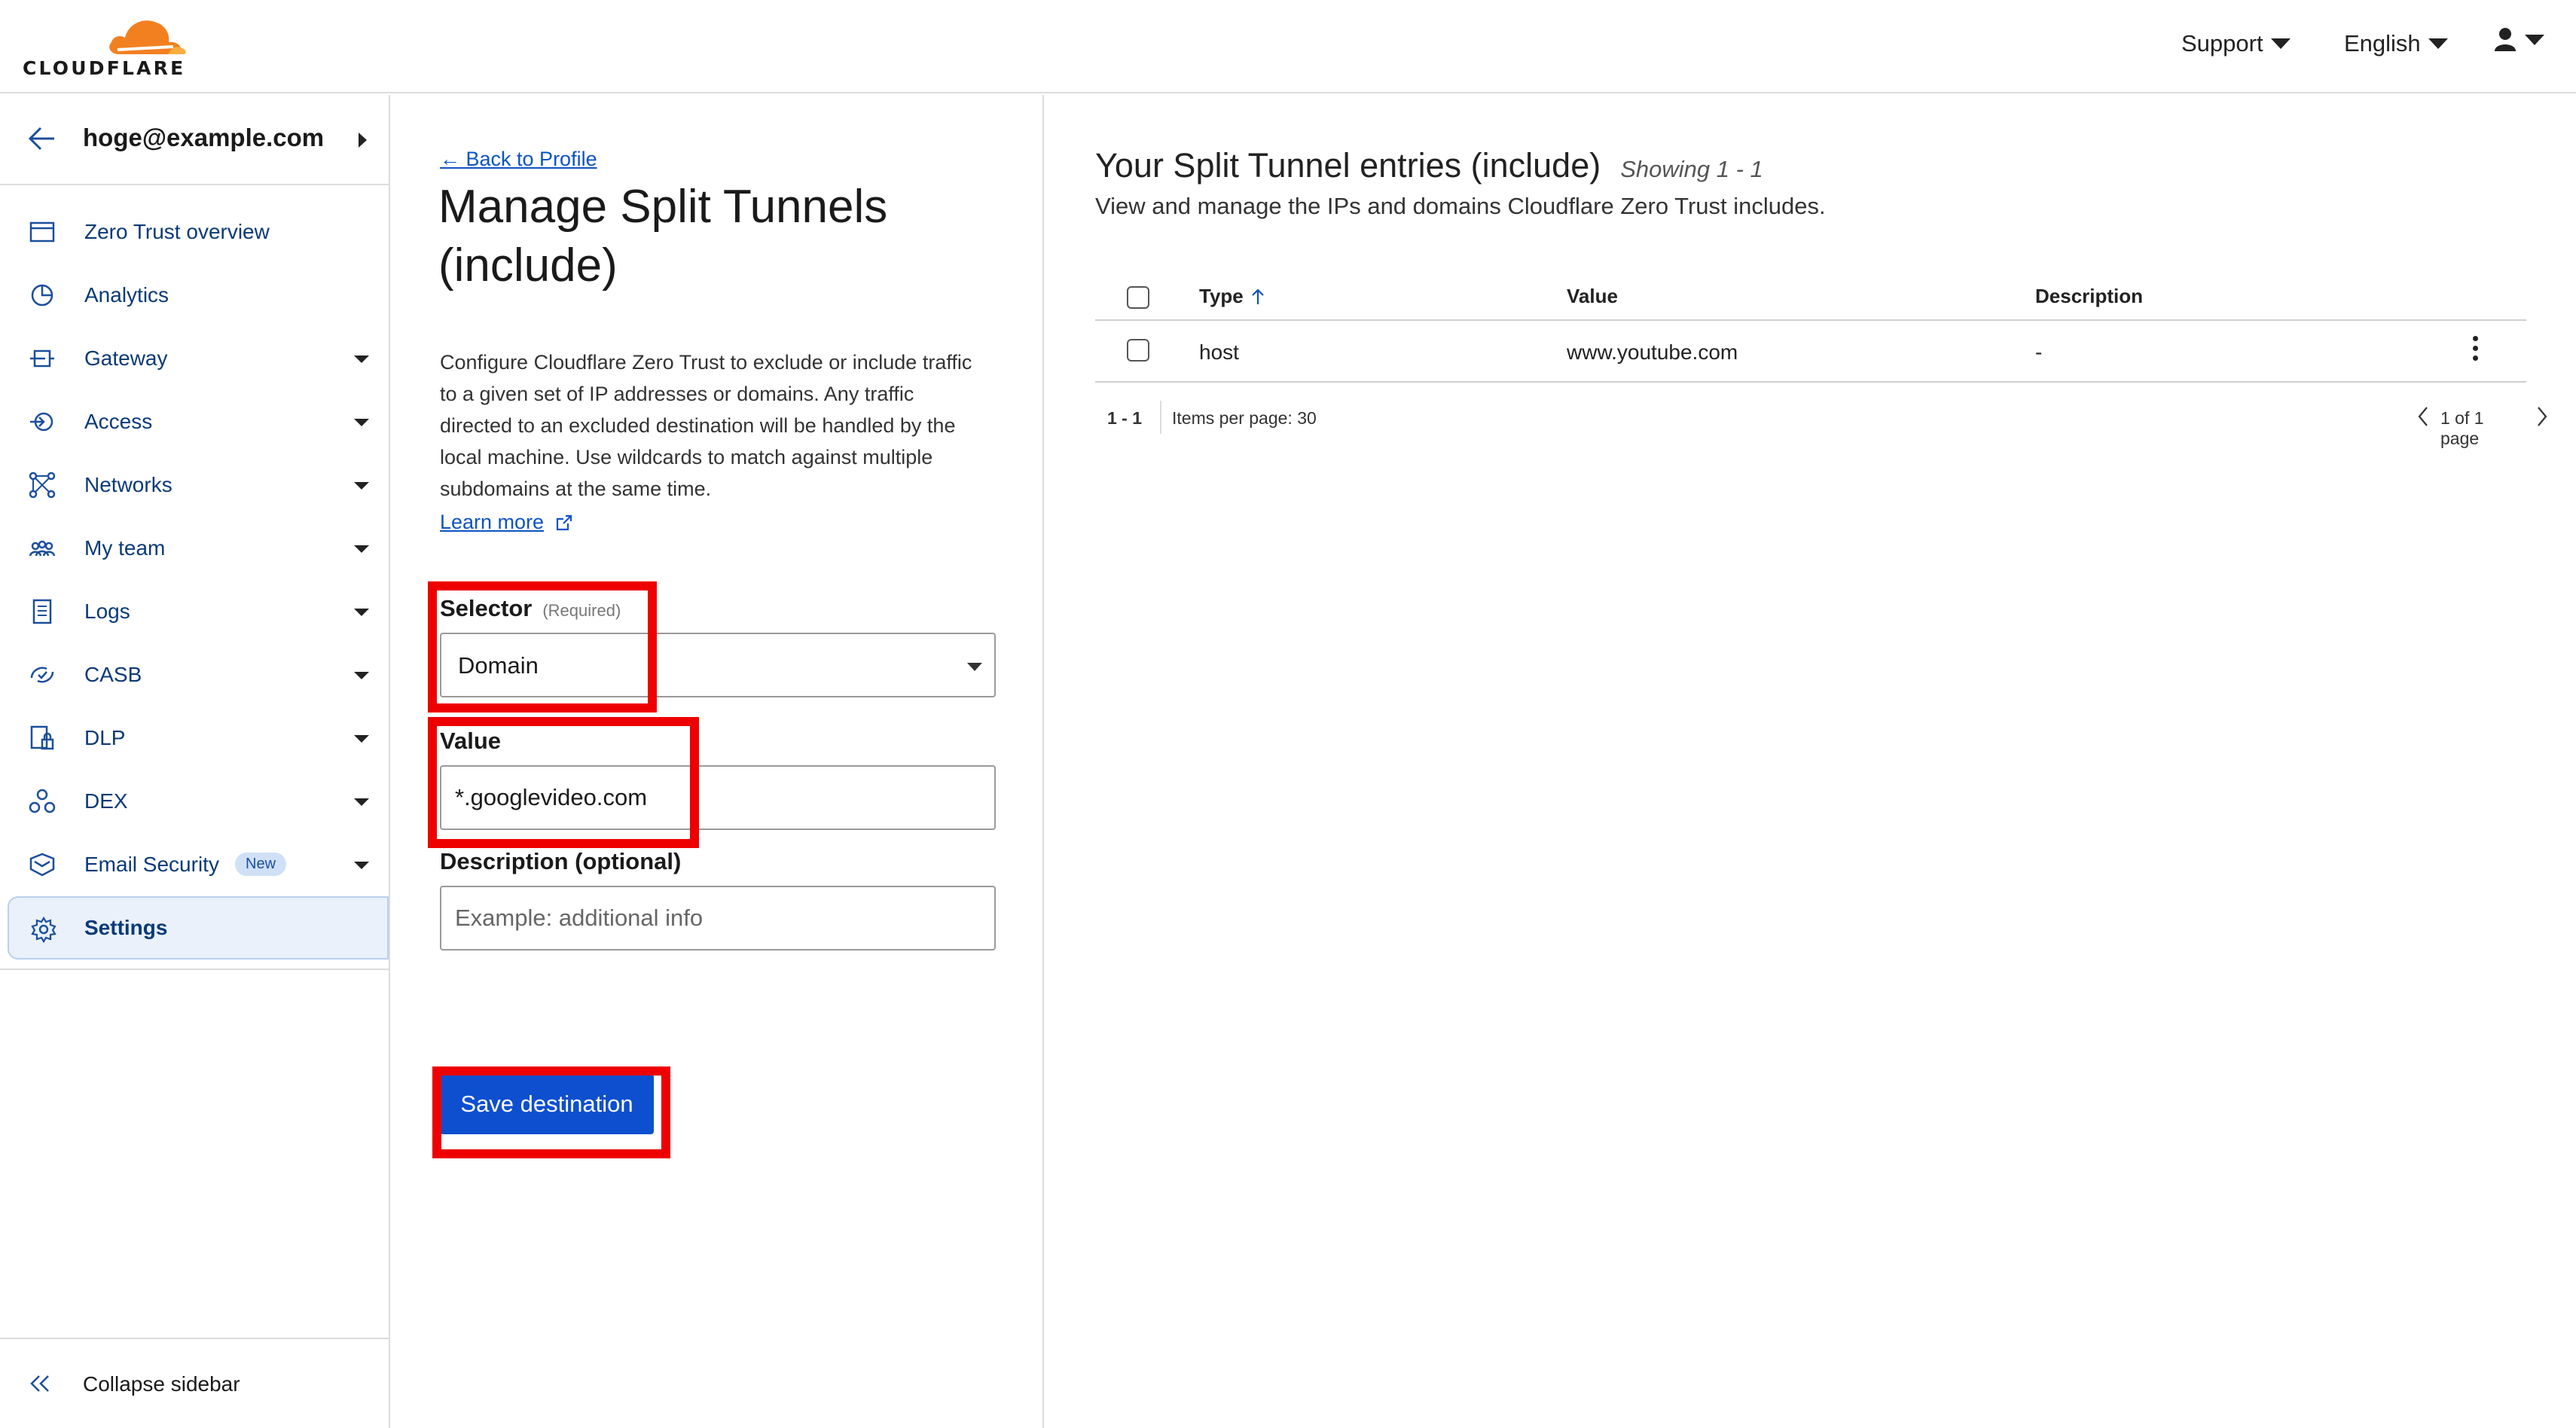  I want to click on account-email: hoge@example.com, so click(204, 137).